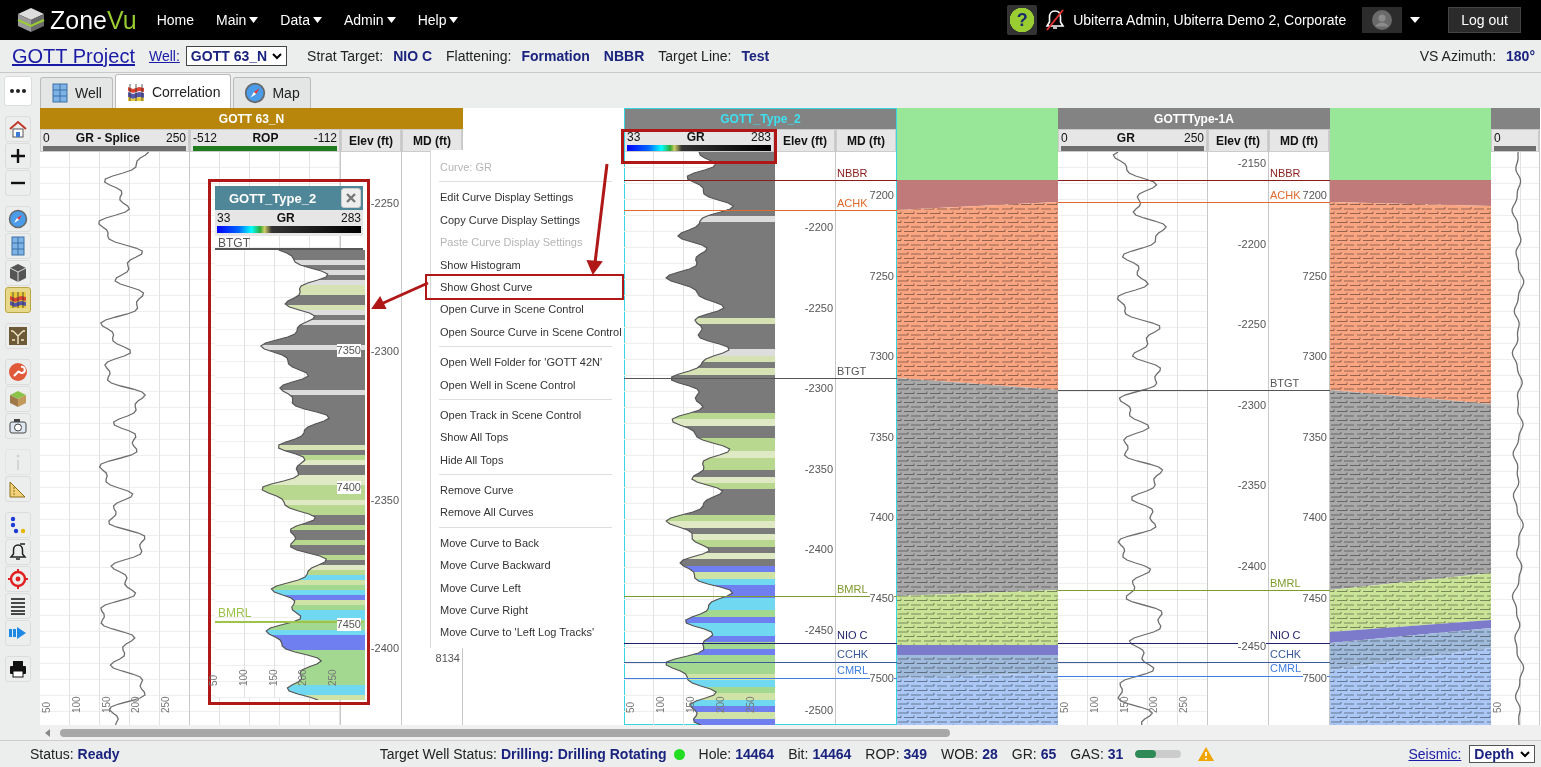 This screenshot has width=1541, height=767. Describe the element at coordinates (881, 356) in the screenshot. I see `depth-label: 7300` at that location.